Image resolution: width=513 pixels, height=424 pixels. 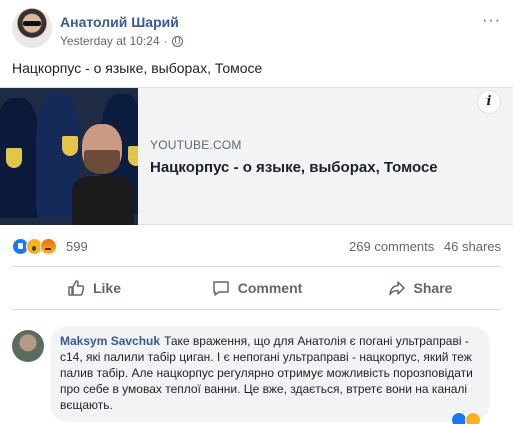 I want to click on post-author: Анатолий Шарий, so click(x=119, y=22).